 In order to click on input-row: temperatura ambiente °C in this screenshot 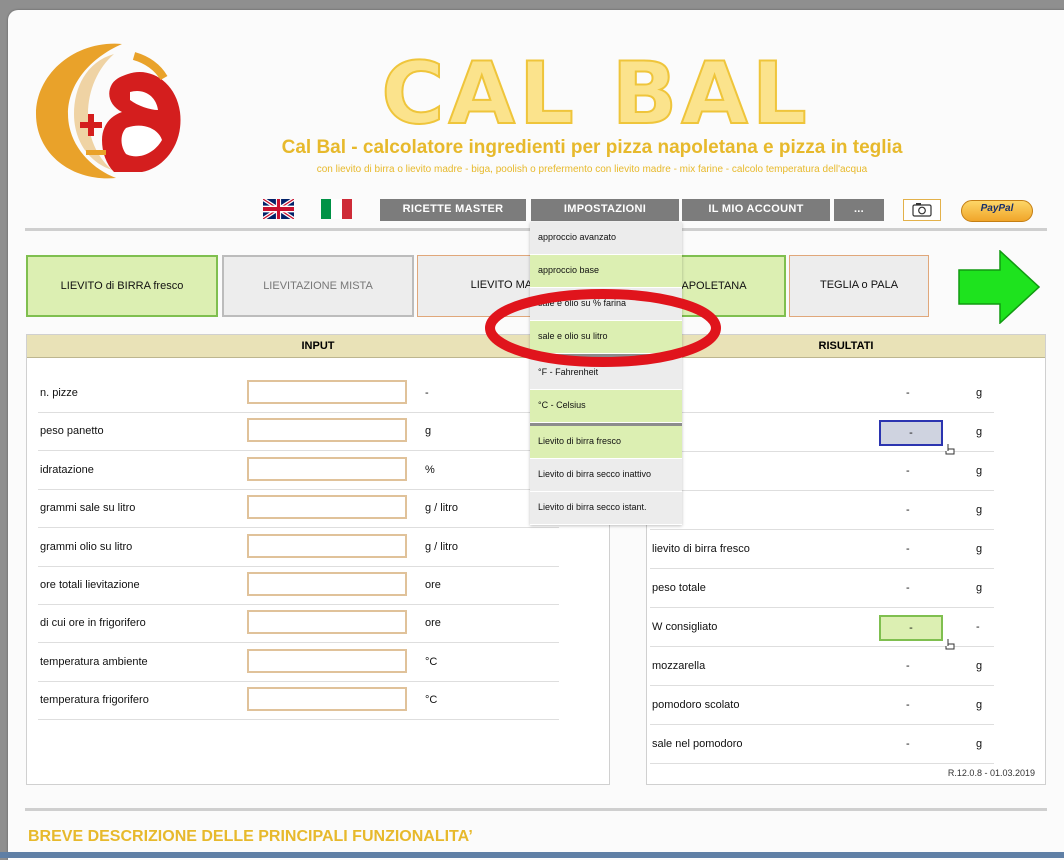, I will do `click(298, 662)`.